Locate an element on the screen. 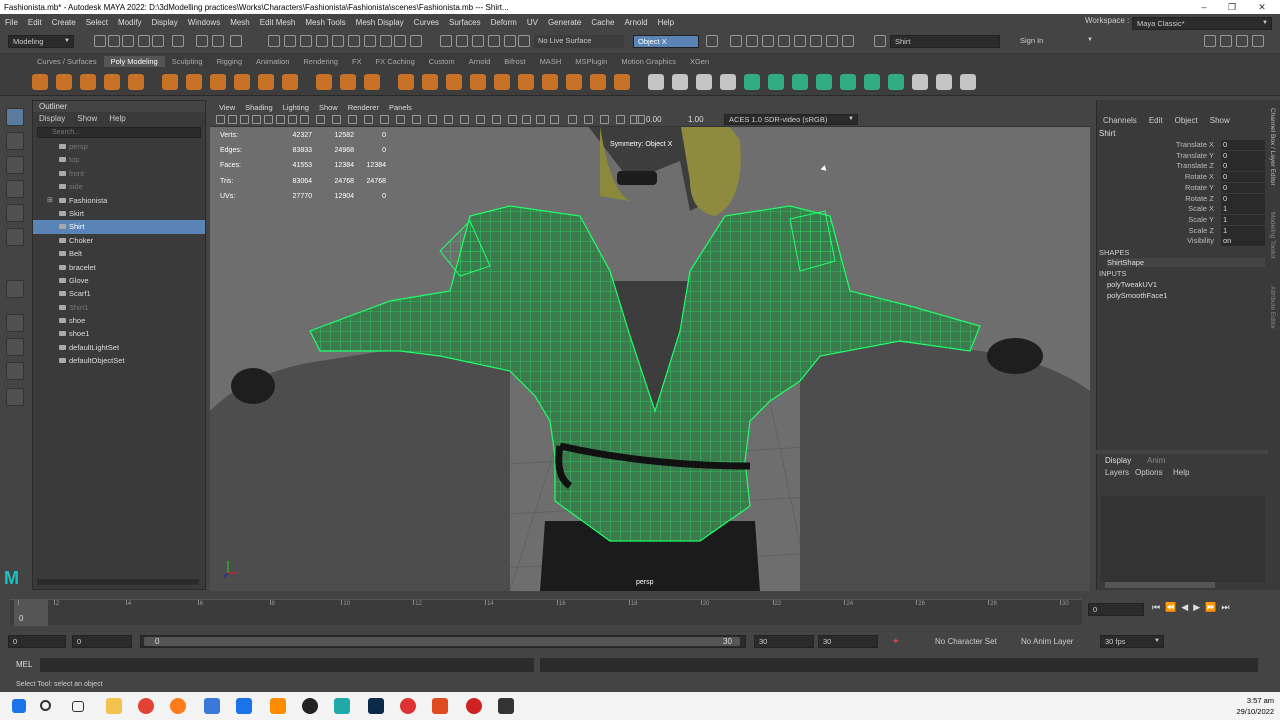 Image resolution: width=1280 pixels, height=720 pixels. mel-input is located at coordinates (287, 665).